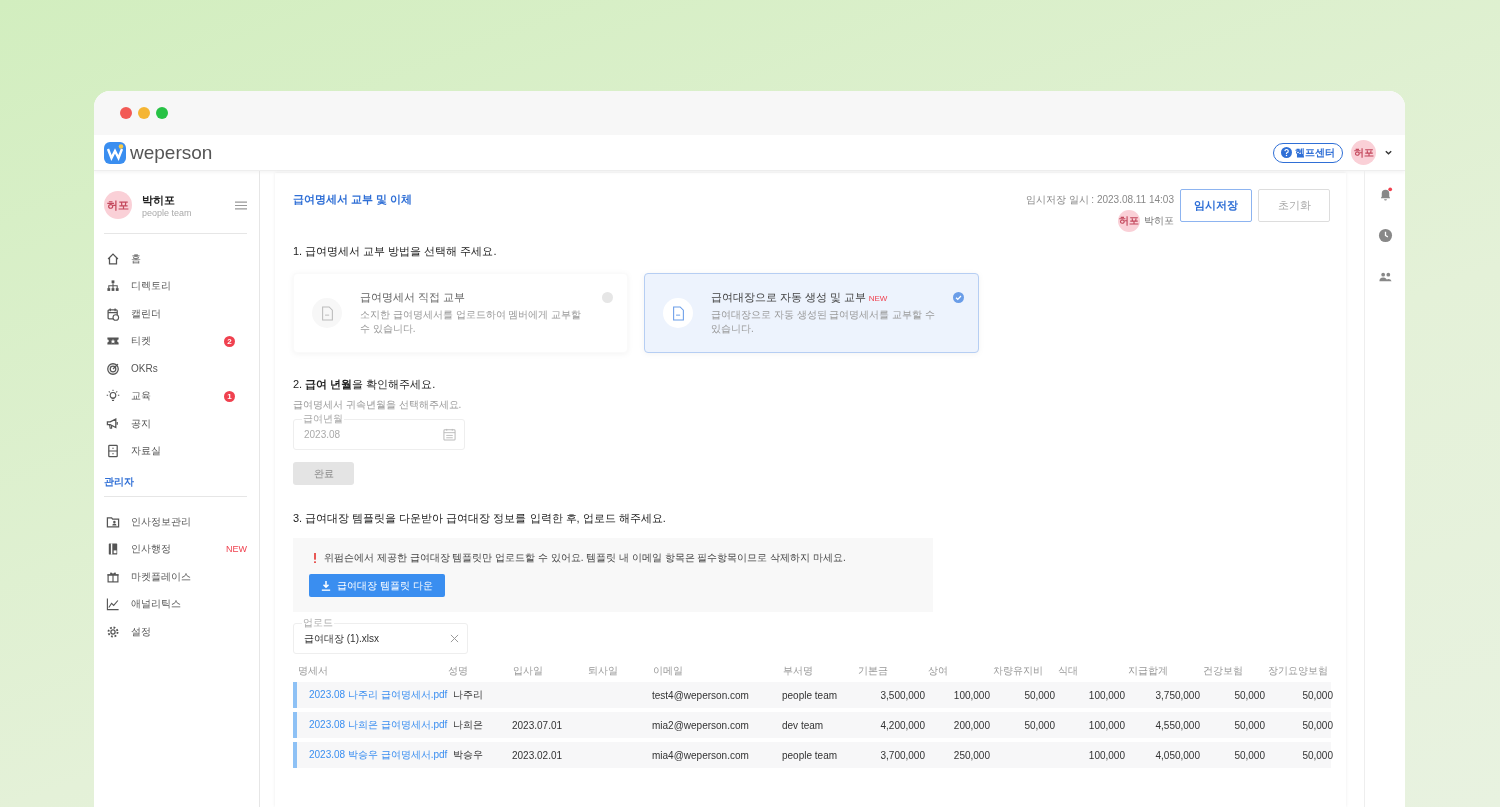  What do you see at coordinates (113, 451) in the screenshot?
I see `cabinet-icon` at bounding box center [113, 451].